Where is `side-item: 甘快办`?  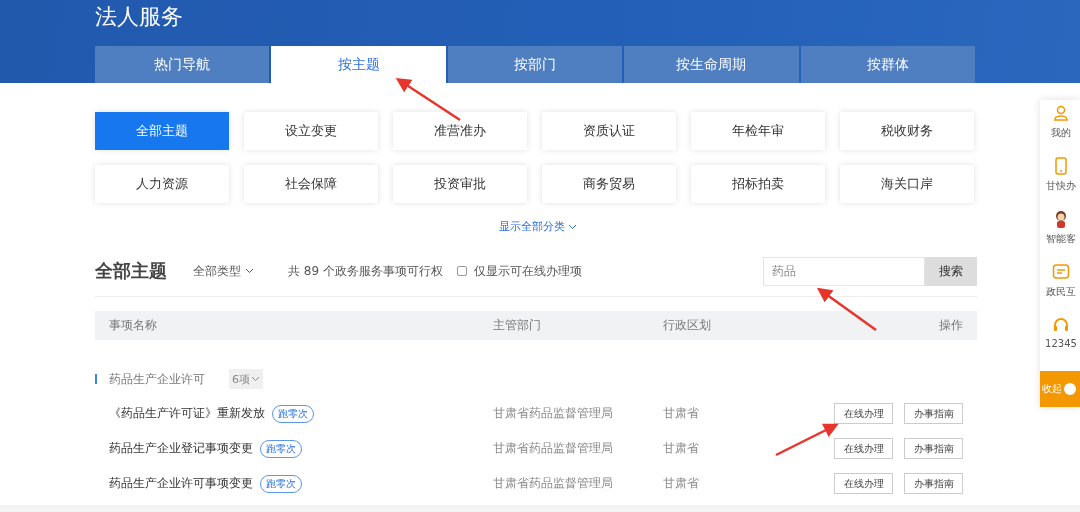 side-item: 甘快办 is located at coordinates (1060, 183).